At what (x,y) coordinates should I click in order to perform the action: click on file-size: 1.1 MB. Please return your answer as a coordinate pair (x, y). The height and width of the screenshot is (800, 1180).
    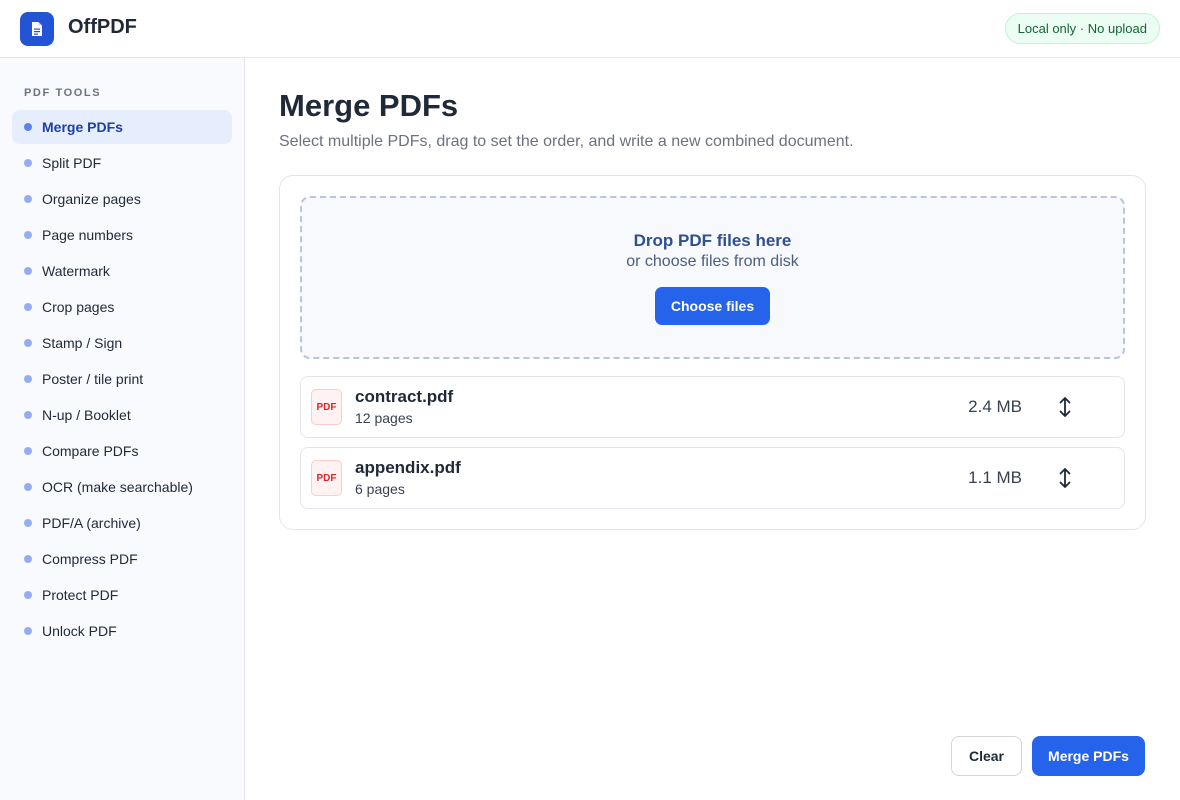
    Looking at the image, I should click on (995, 477).